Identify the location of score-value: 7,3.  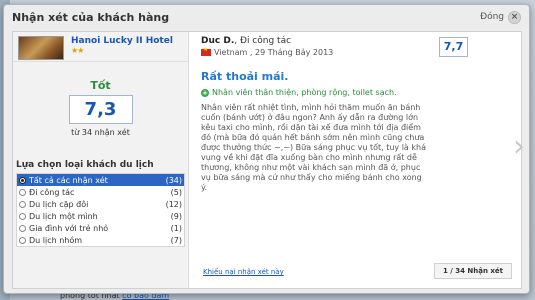
(100, 109).